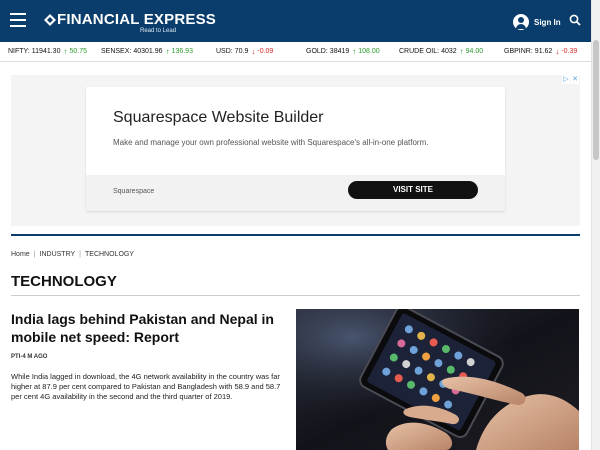  I want to click on phone-in-hand-photo, so click(437, 379).